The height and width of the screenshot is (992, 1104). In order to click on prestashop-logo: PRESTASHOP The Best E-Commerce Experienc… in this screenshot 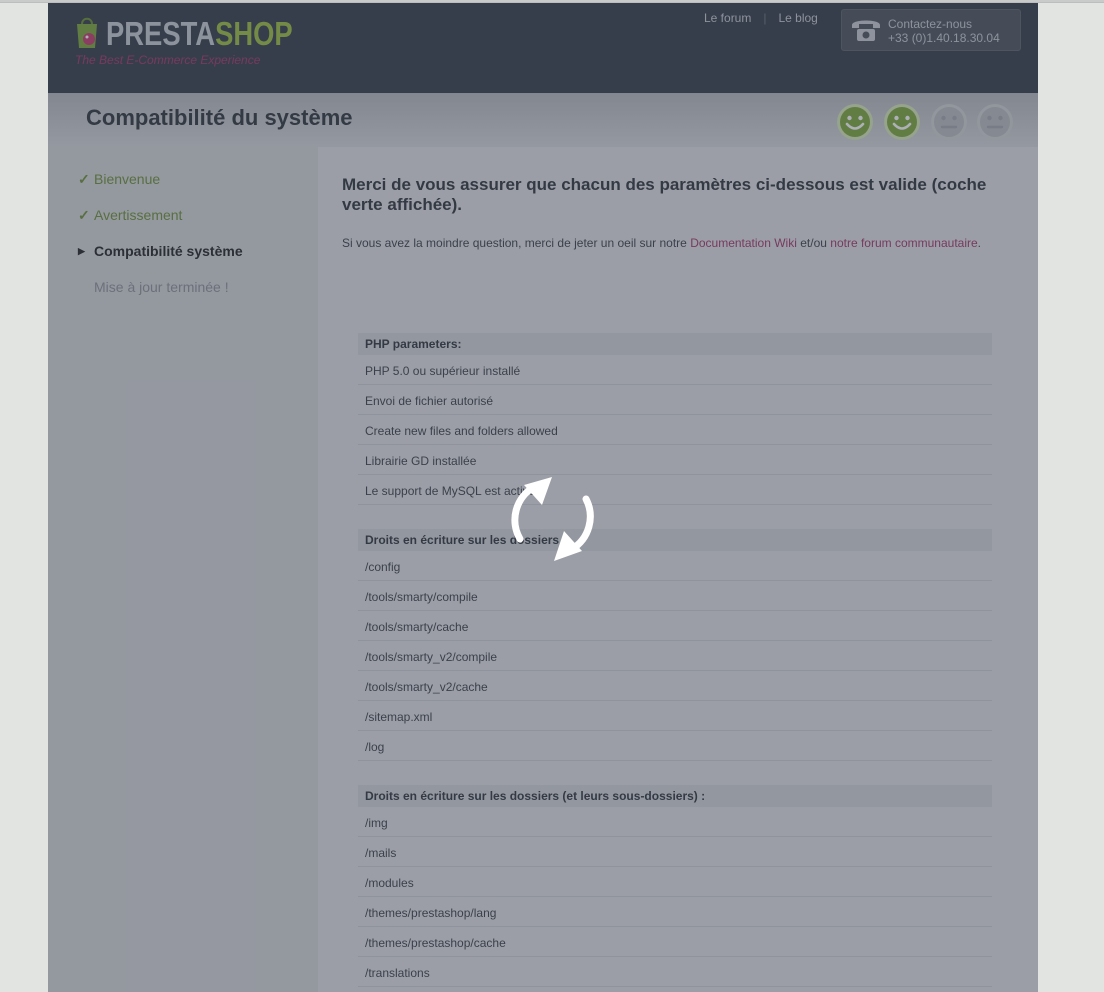, I will do `click(182, 41)`.